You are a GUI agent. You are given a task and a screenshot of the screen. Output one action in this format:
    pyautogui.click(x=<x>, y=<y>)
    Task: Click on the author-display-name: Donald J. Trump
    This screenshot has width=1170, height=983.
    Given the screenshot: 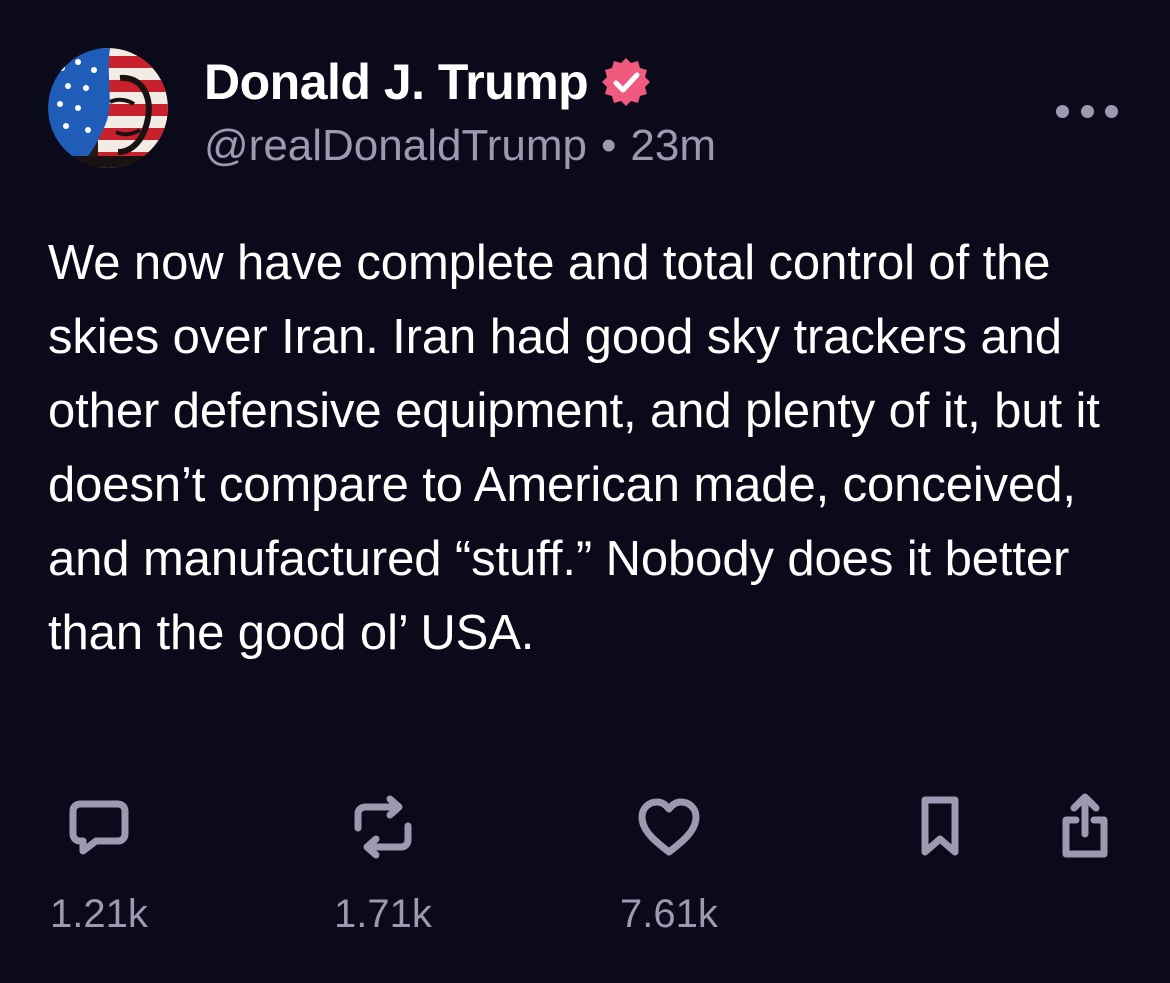 What is the action you would take?
    pyautogui.click(x=396, y=82)
    